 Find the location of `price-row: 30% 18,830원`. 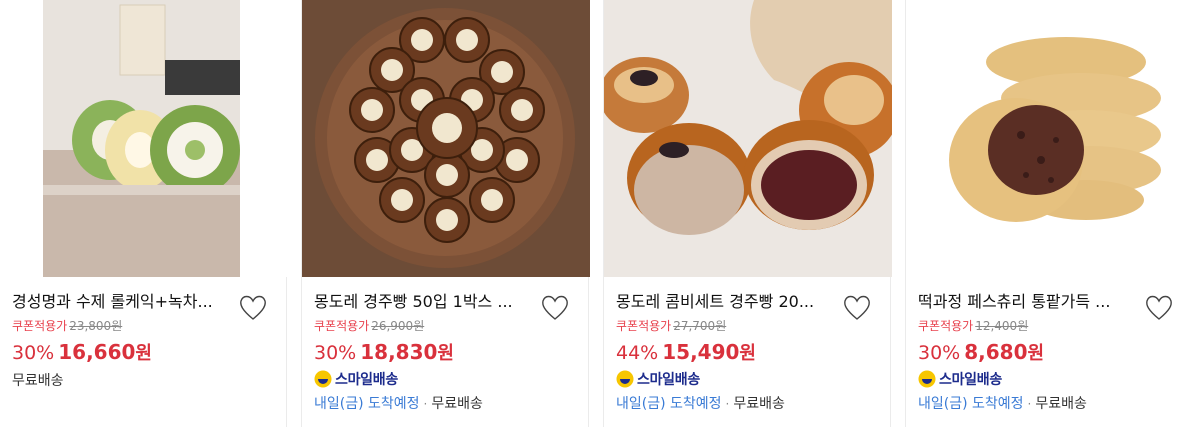

price-row: 30% 18,830원 is located at coordinates (384, 353).